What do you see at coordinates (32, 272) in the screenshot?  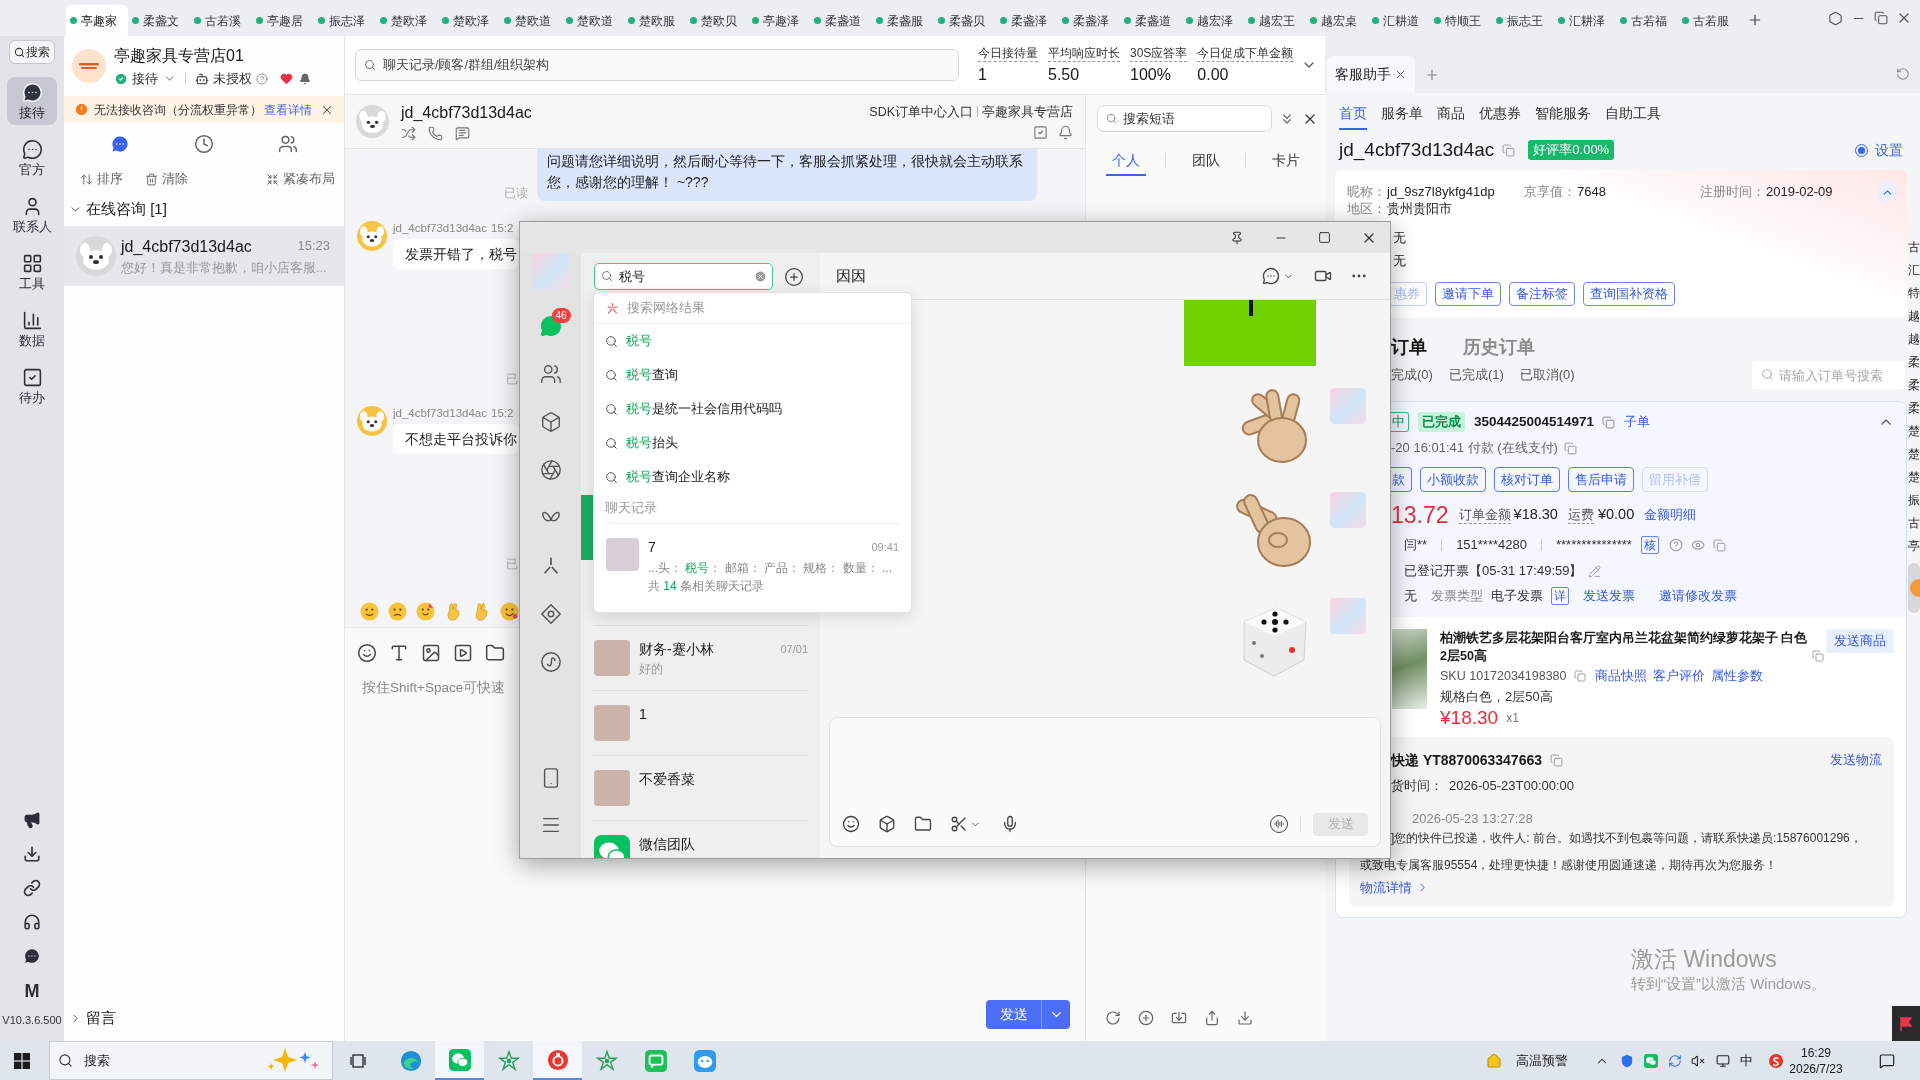 I see `nav-item: 工具` at bounding box center [32, 272].